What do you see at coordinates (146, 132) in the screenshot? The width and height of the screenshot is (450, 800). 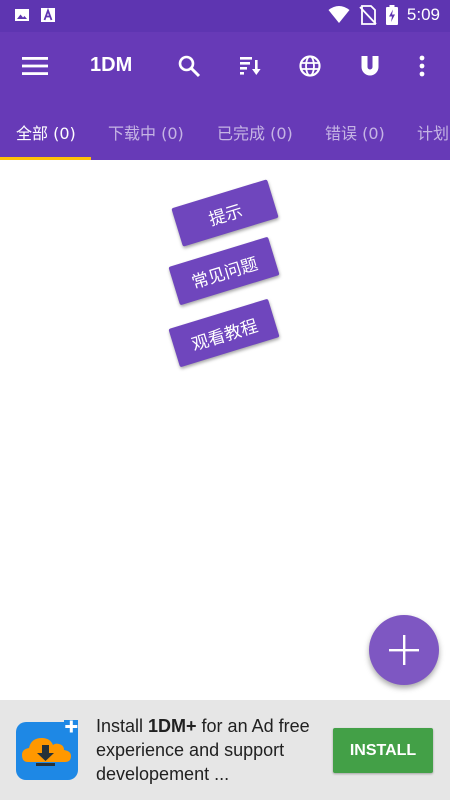 I see `tab-downloading: 下载中 (0)` at bounding box center [146, 132].